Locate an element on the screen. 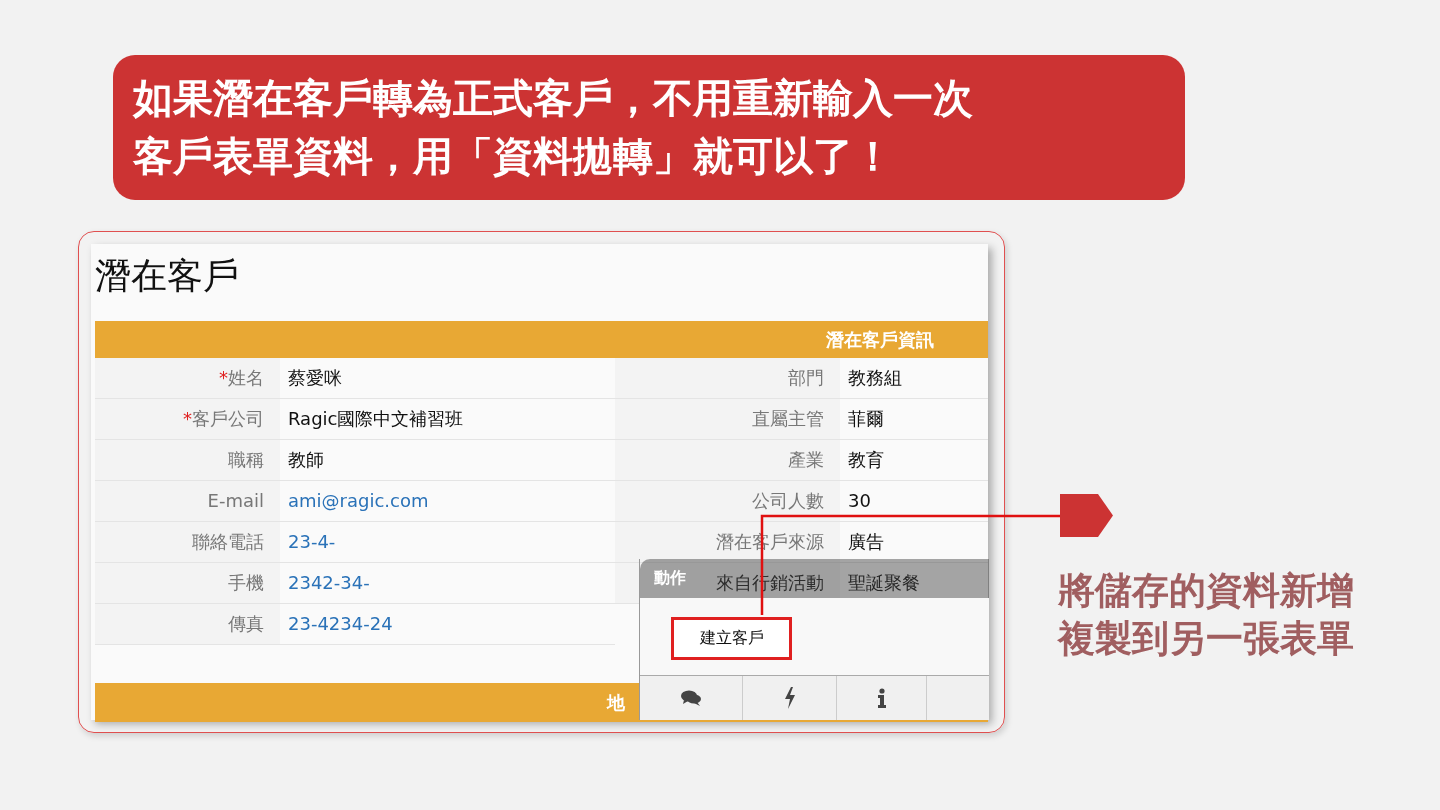 The width and height of the screenshot is (1440, 810). field-value: 廣告 is located at coordinates (866, 542).